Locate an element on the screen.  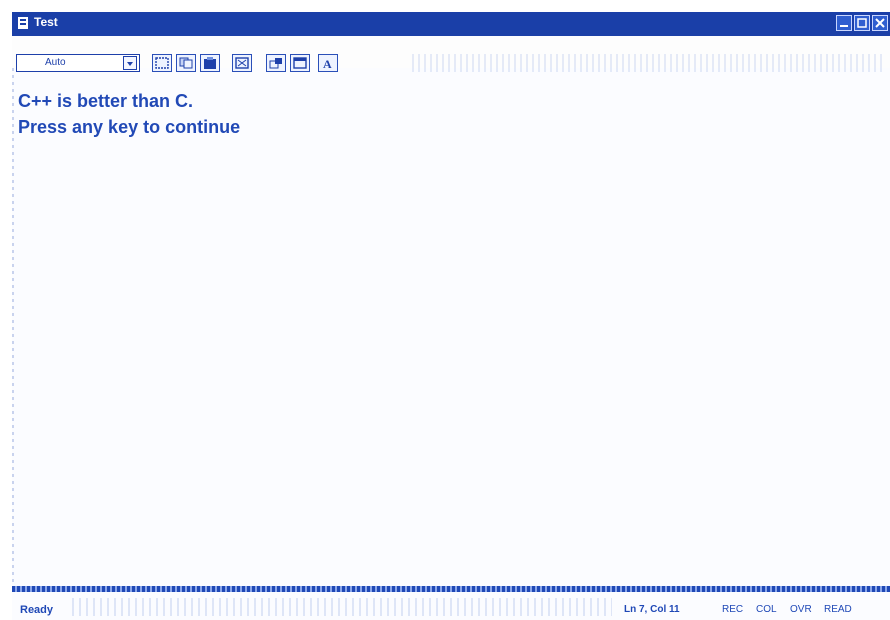
fullscreen-icon is located at coordinates (242, 63).